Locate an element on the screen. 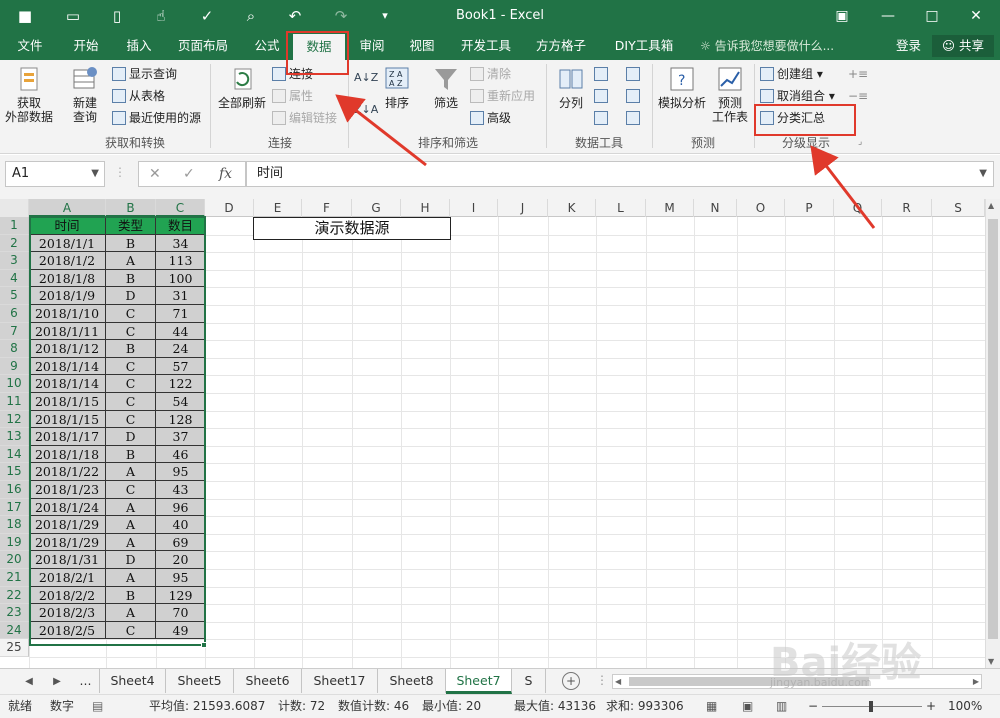  share-button: ☺ 共享 is located at coordinates (963, 46).